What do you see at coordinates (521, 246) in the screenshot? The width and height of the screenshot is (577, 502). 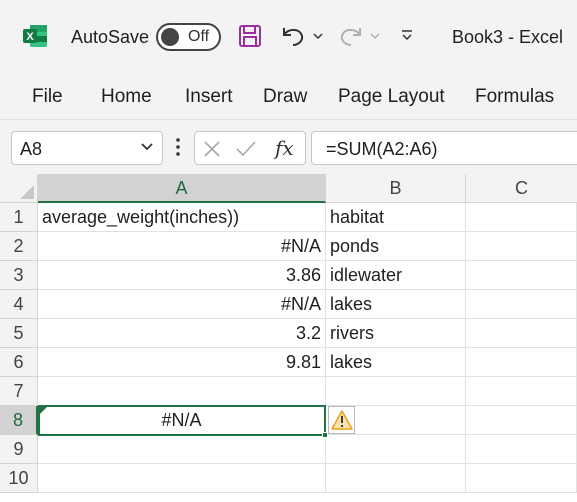 I see `cell-c2` at bounding box center [521, 246].